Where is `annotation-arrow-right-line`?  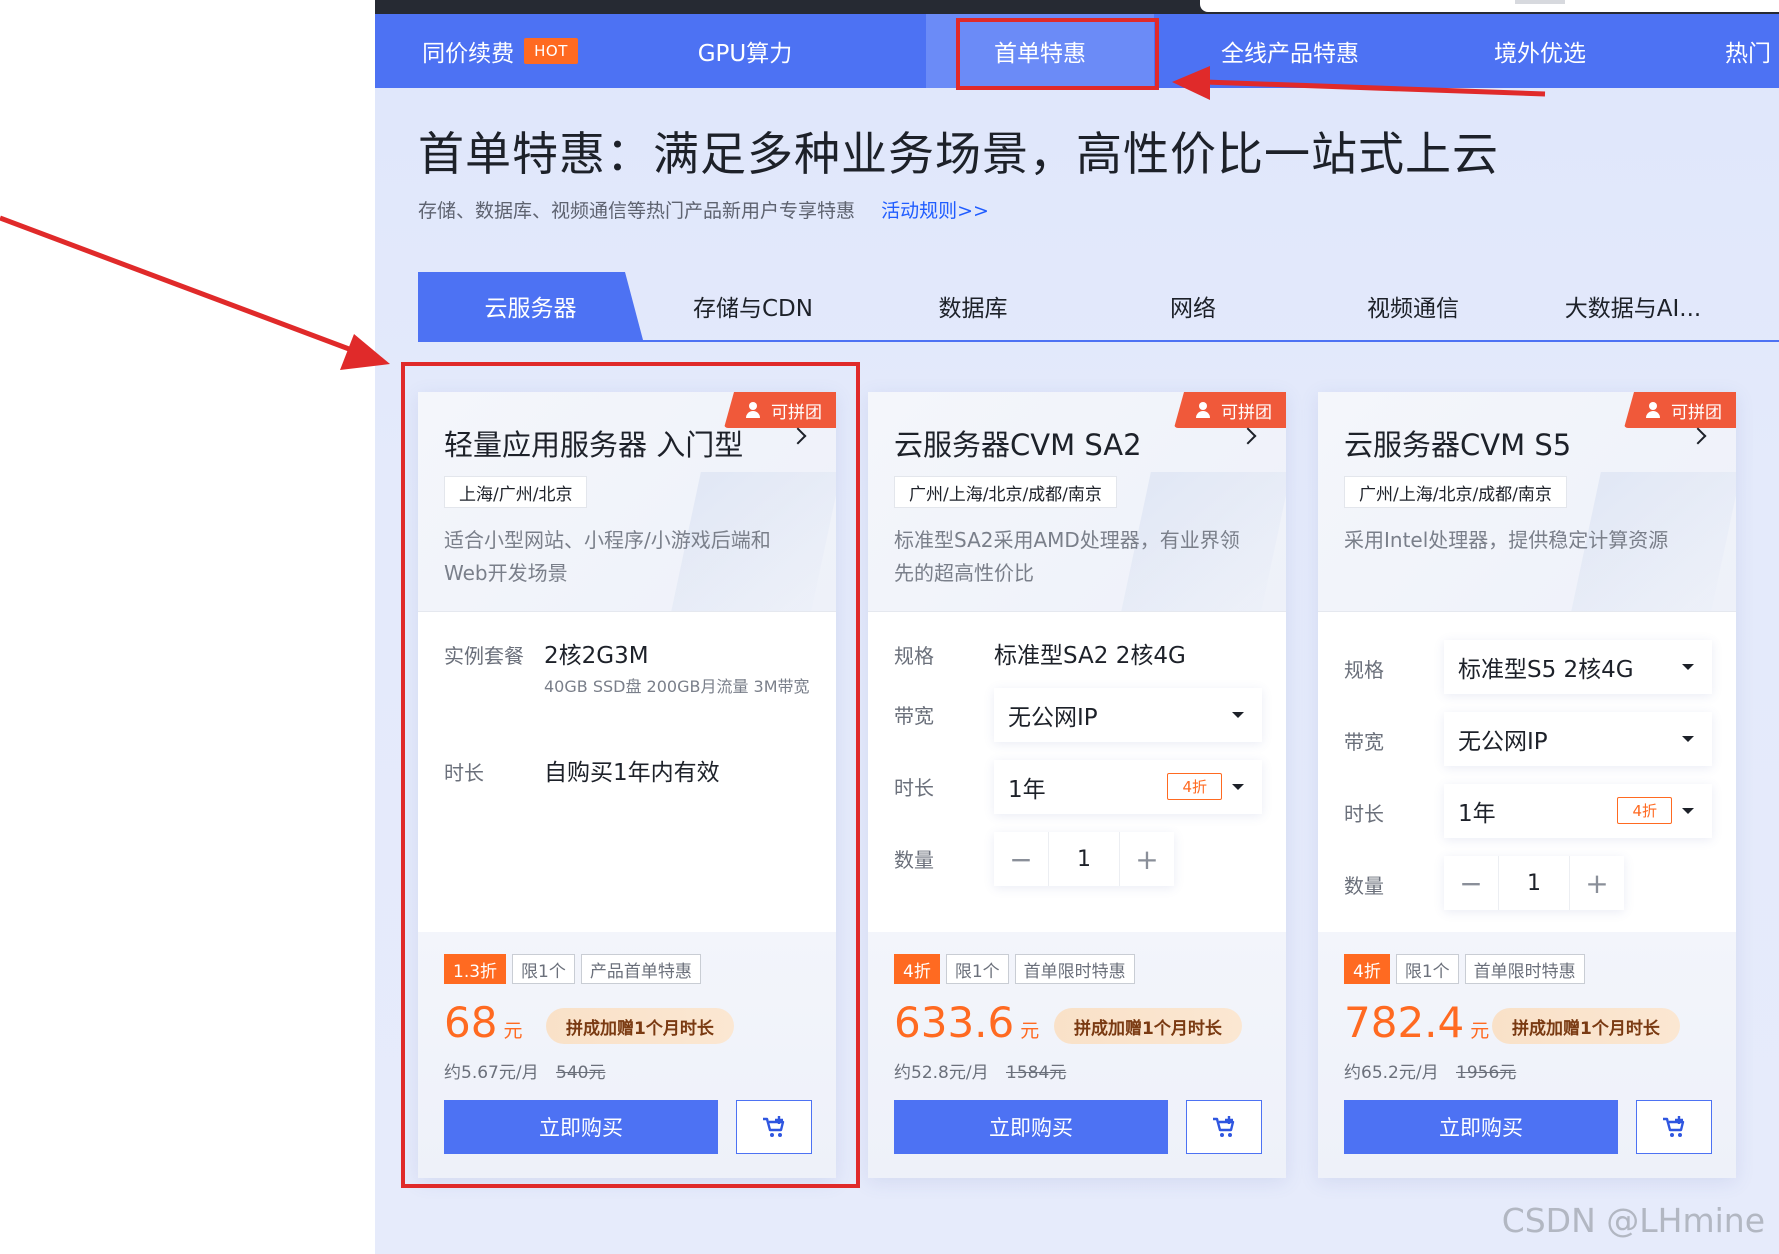
annotation-arrow-right-line is located at coordinates (1375, 88).